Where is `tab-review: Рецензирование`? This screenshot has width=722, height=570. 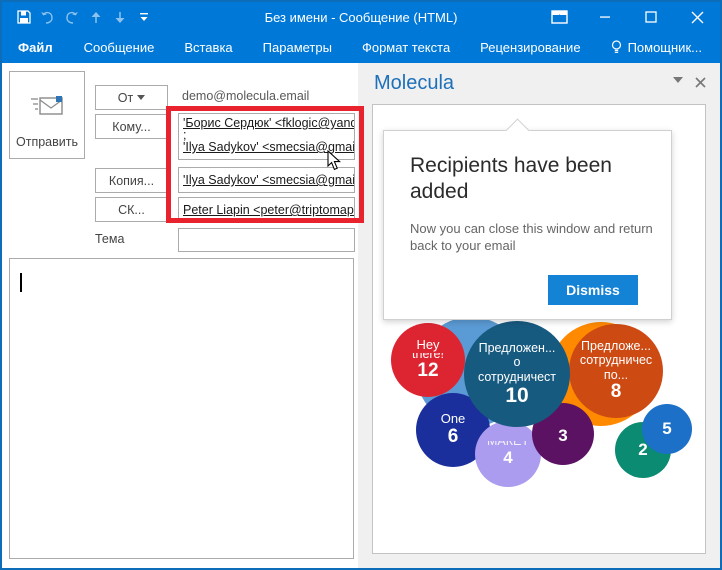 tab-review: Рецензирование is located at coordinates (530, 47).